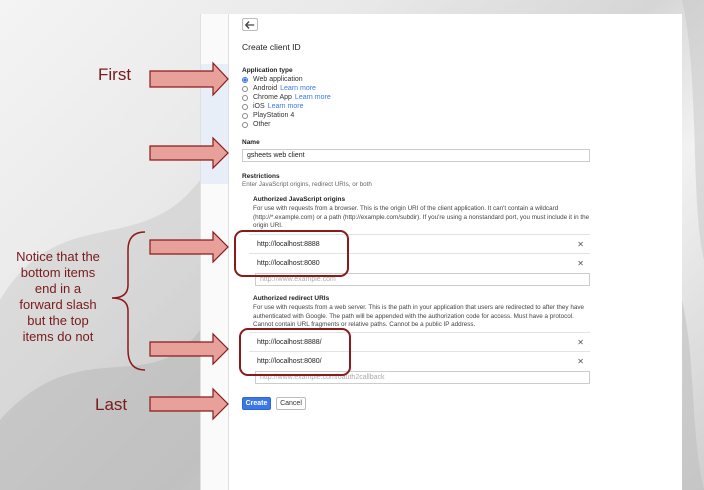  I want to click on arrow-redirects, so click(189, 349).